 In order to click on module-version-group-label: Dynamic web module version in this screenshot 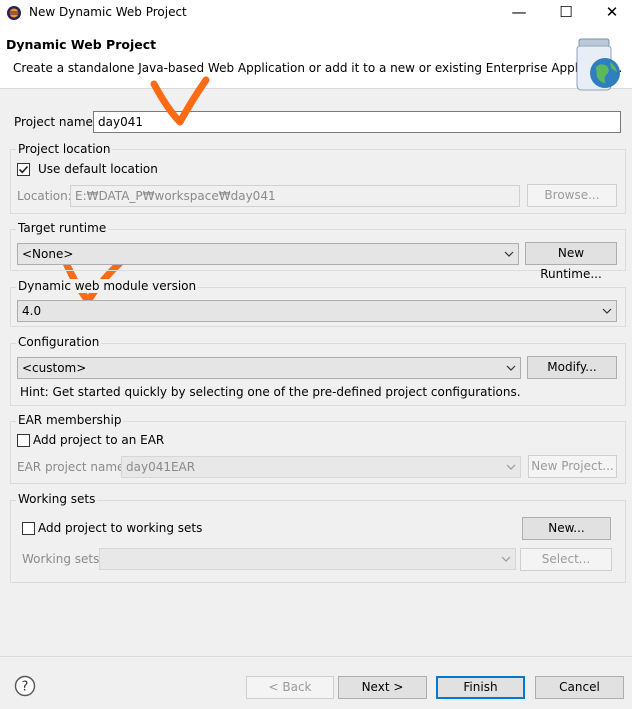, I will do `click(107, 286)`.